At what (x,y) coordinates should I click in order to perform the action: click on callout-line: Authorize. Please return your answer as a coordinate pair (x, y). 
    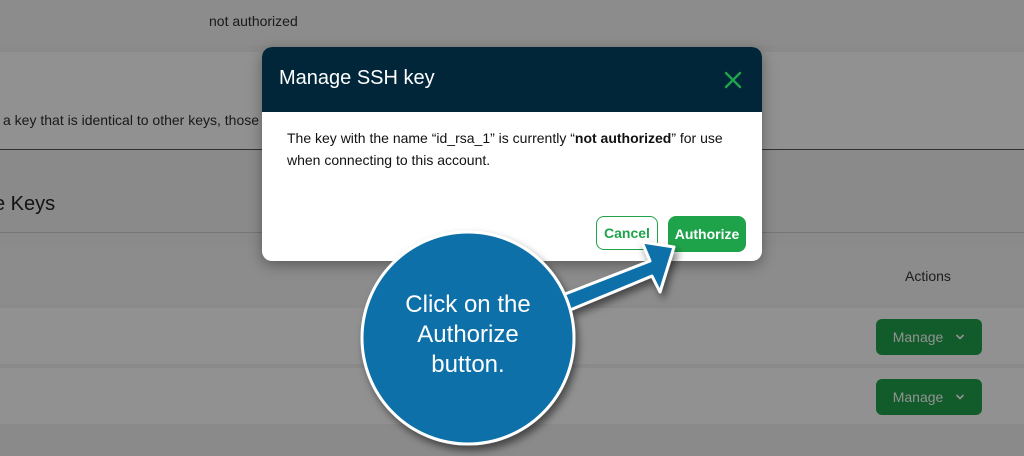
    Looking at the image, I should click on (468, 334).